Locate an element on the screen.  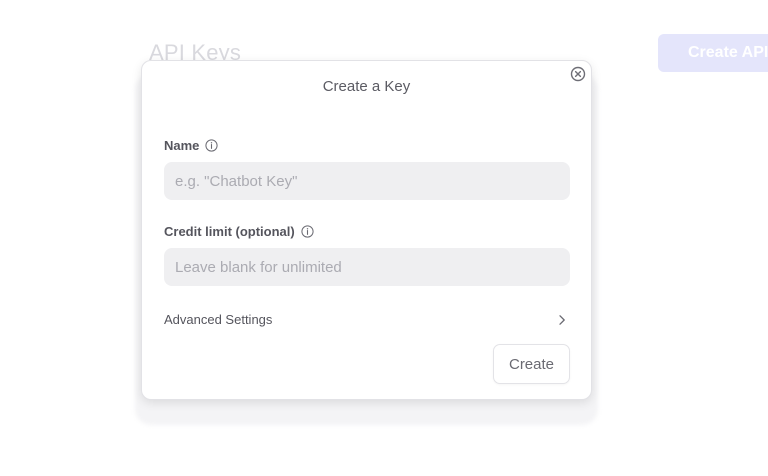
create-button: Create is located at coordinates (531, 364).